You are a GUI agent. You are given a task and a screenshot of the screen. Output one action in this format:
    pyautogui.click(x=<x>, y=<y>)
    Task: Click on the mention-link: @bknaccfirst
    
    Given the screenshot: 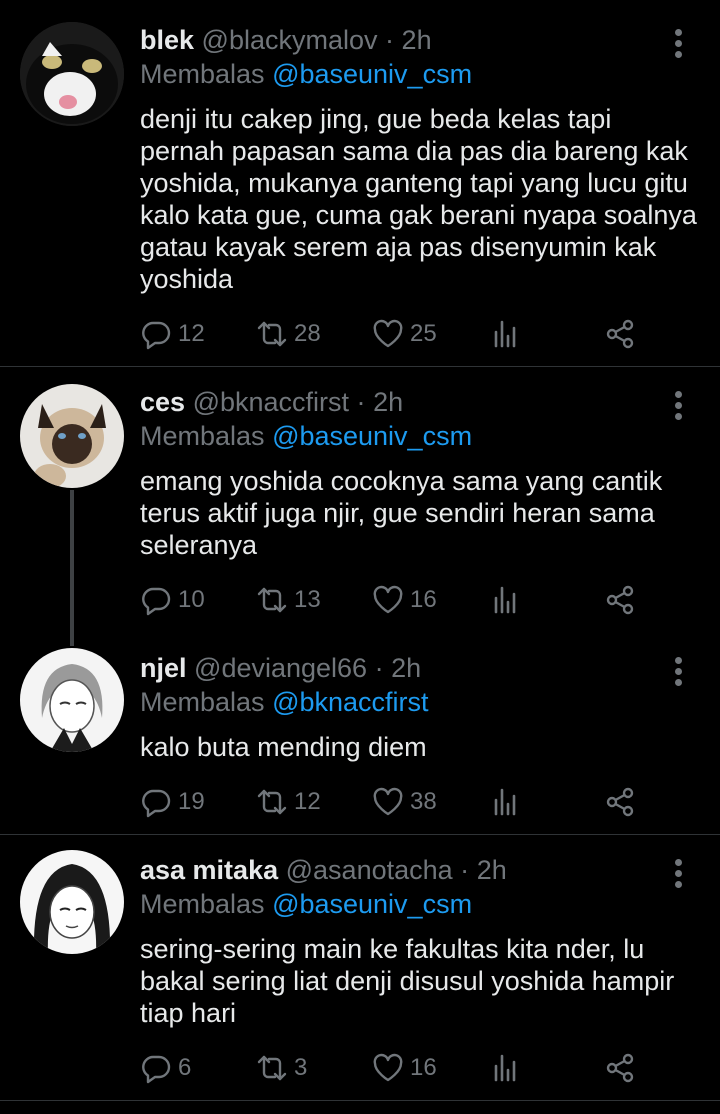 What is the action you would take?
    pyautogui.click(x=350, y=702)
    